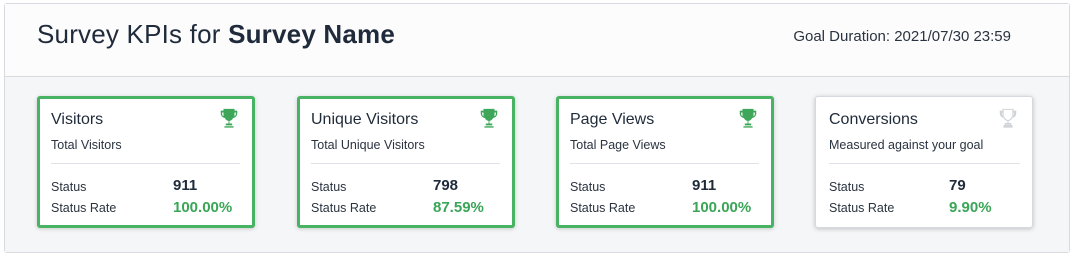  I want to click on card-title: Page Views, so click(612, 119).